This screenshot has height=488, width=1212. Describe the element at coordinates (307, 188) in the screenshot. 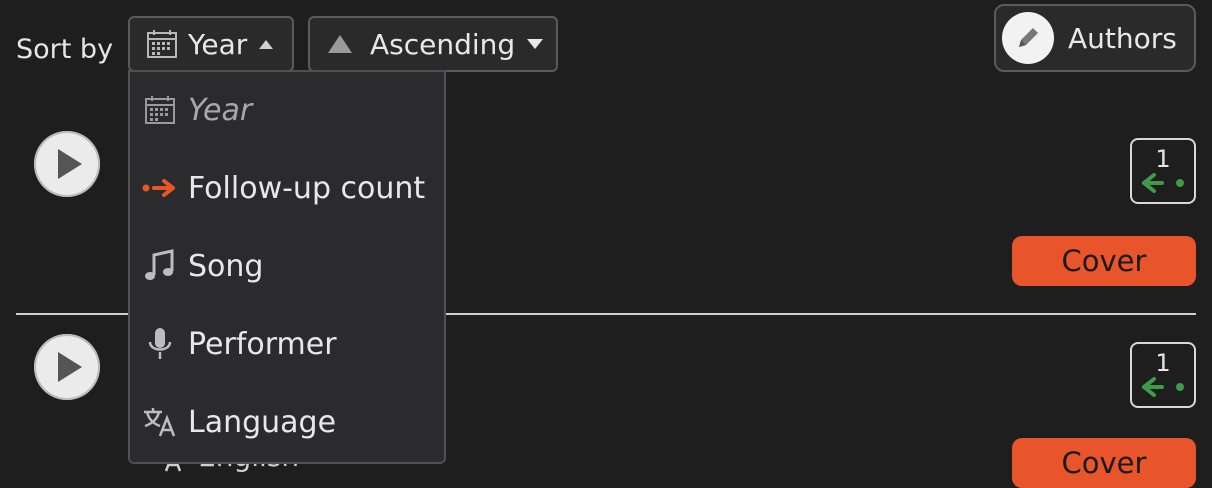

I see `dropdown-item-label: Follow-up count` at that location.